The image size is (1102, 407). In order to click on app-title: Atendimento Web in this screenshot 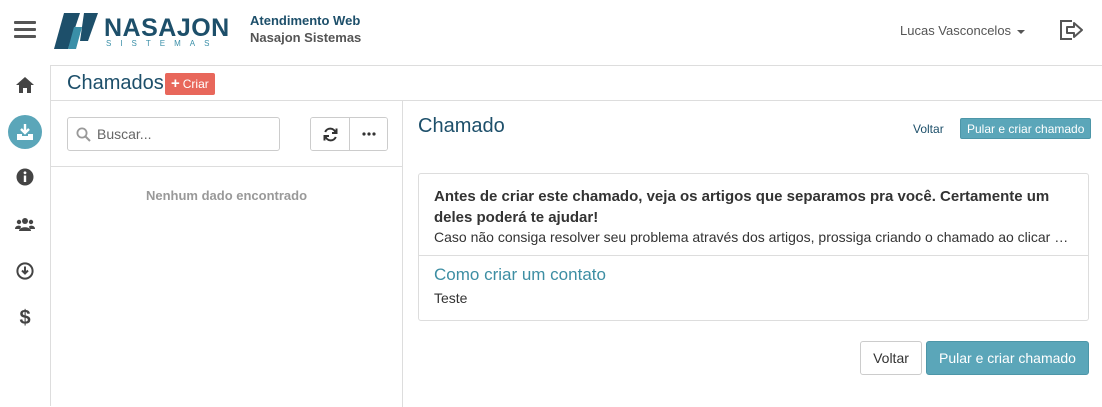, I will do `click(305, 20)`.